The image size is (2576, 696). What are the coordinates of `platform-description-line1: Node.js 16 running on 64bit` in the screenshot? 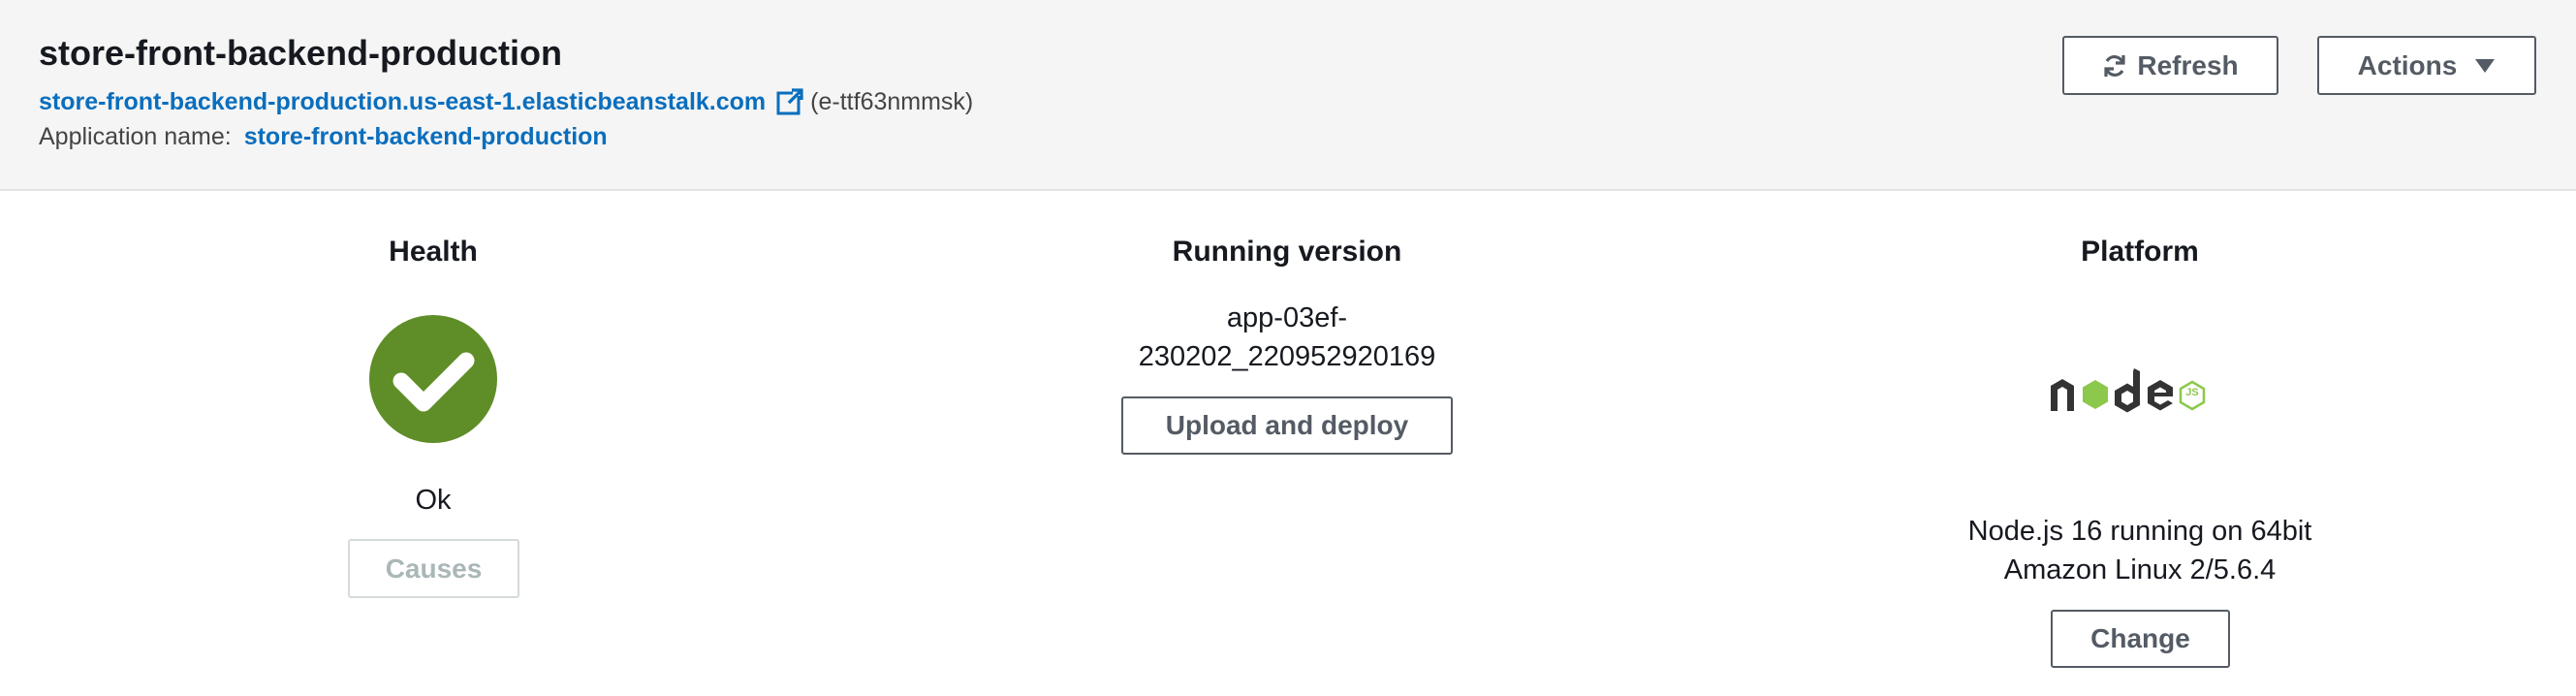 It's located at (2139, 531).